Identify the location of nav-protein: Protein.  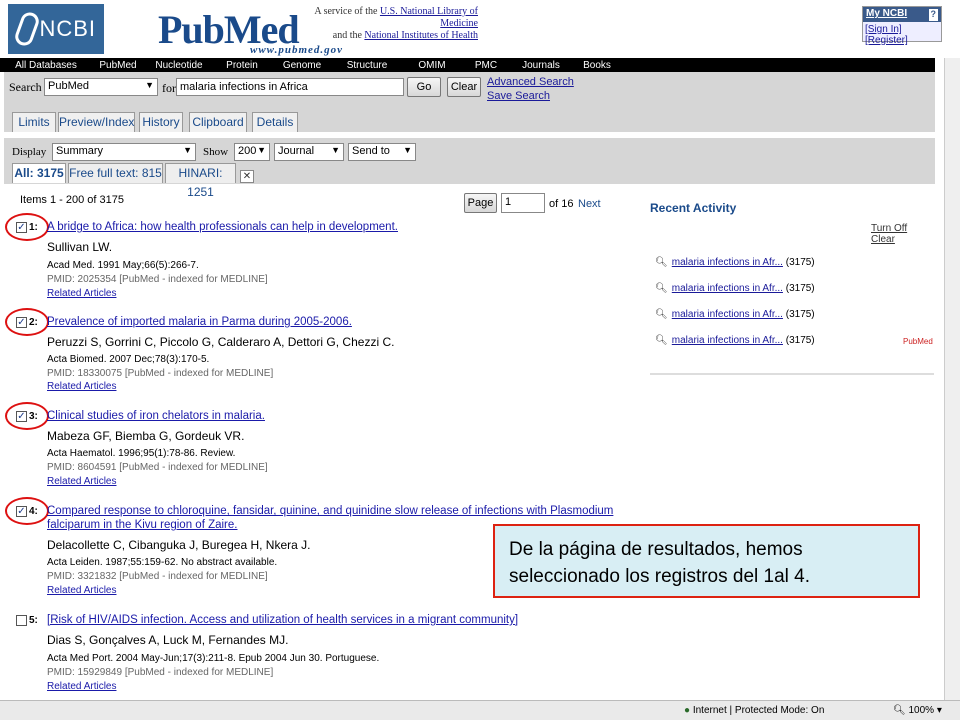
(242, 65).